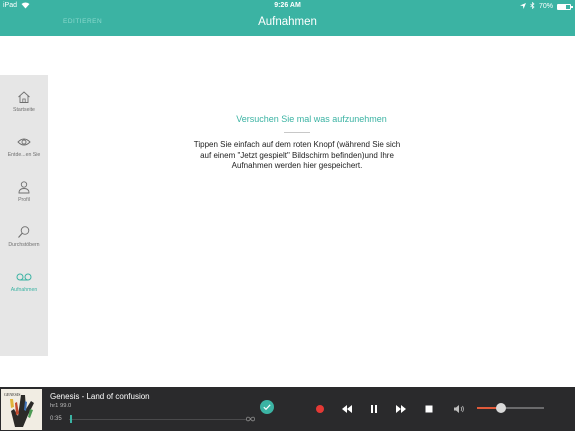  What do you see at coordinates (12, 394) in the screenshot?
I see `svg-text: GENESIS` at bounding box center [12, 394].